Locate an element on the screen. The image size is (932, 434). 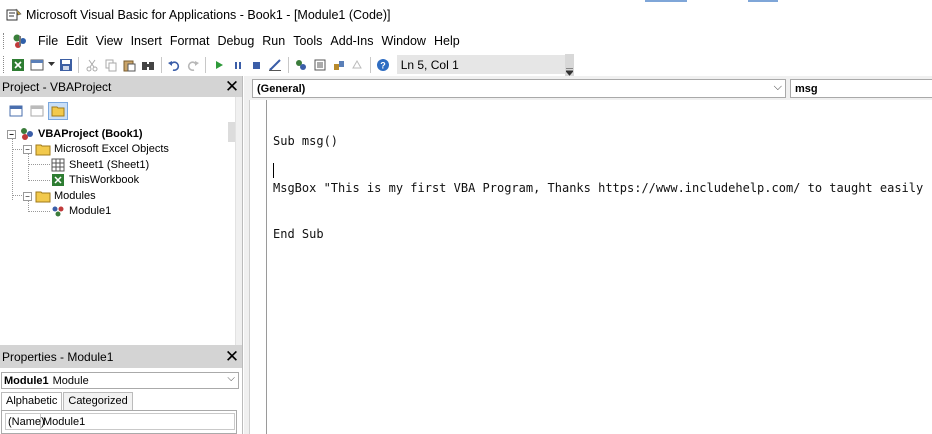
project-scrollbar is located at coordinates (238, 221).